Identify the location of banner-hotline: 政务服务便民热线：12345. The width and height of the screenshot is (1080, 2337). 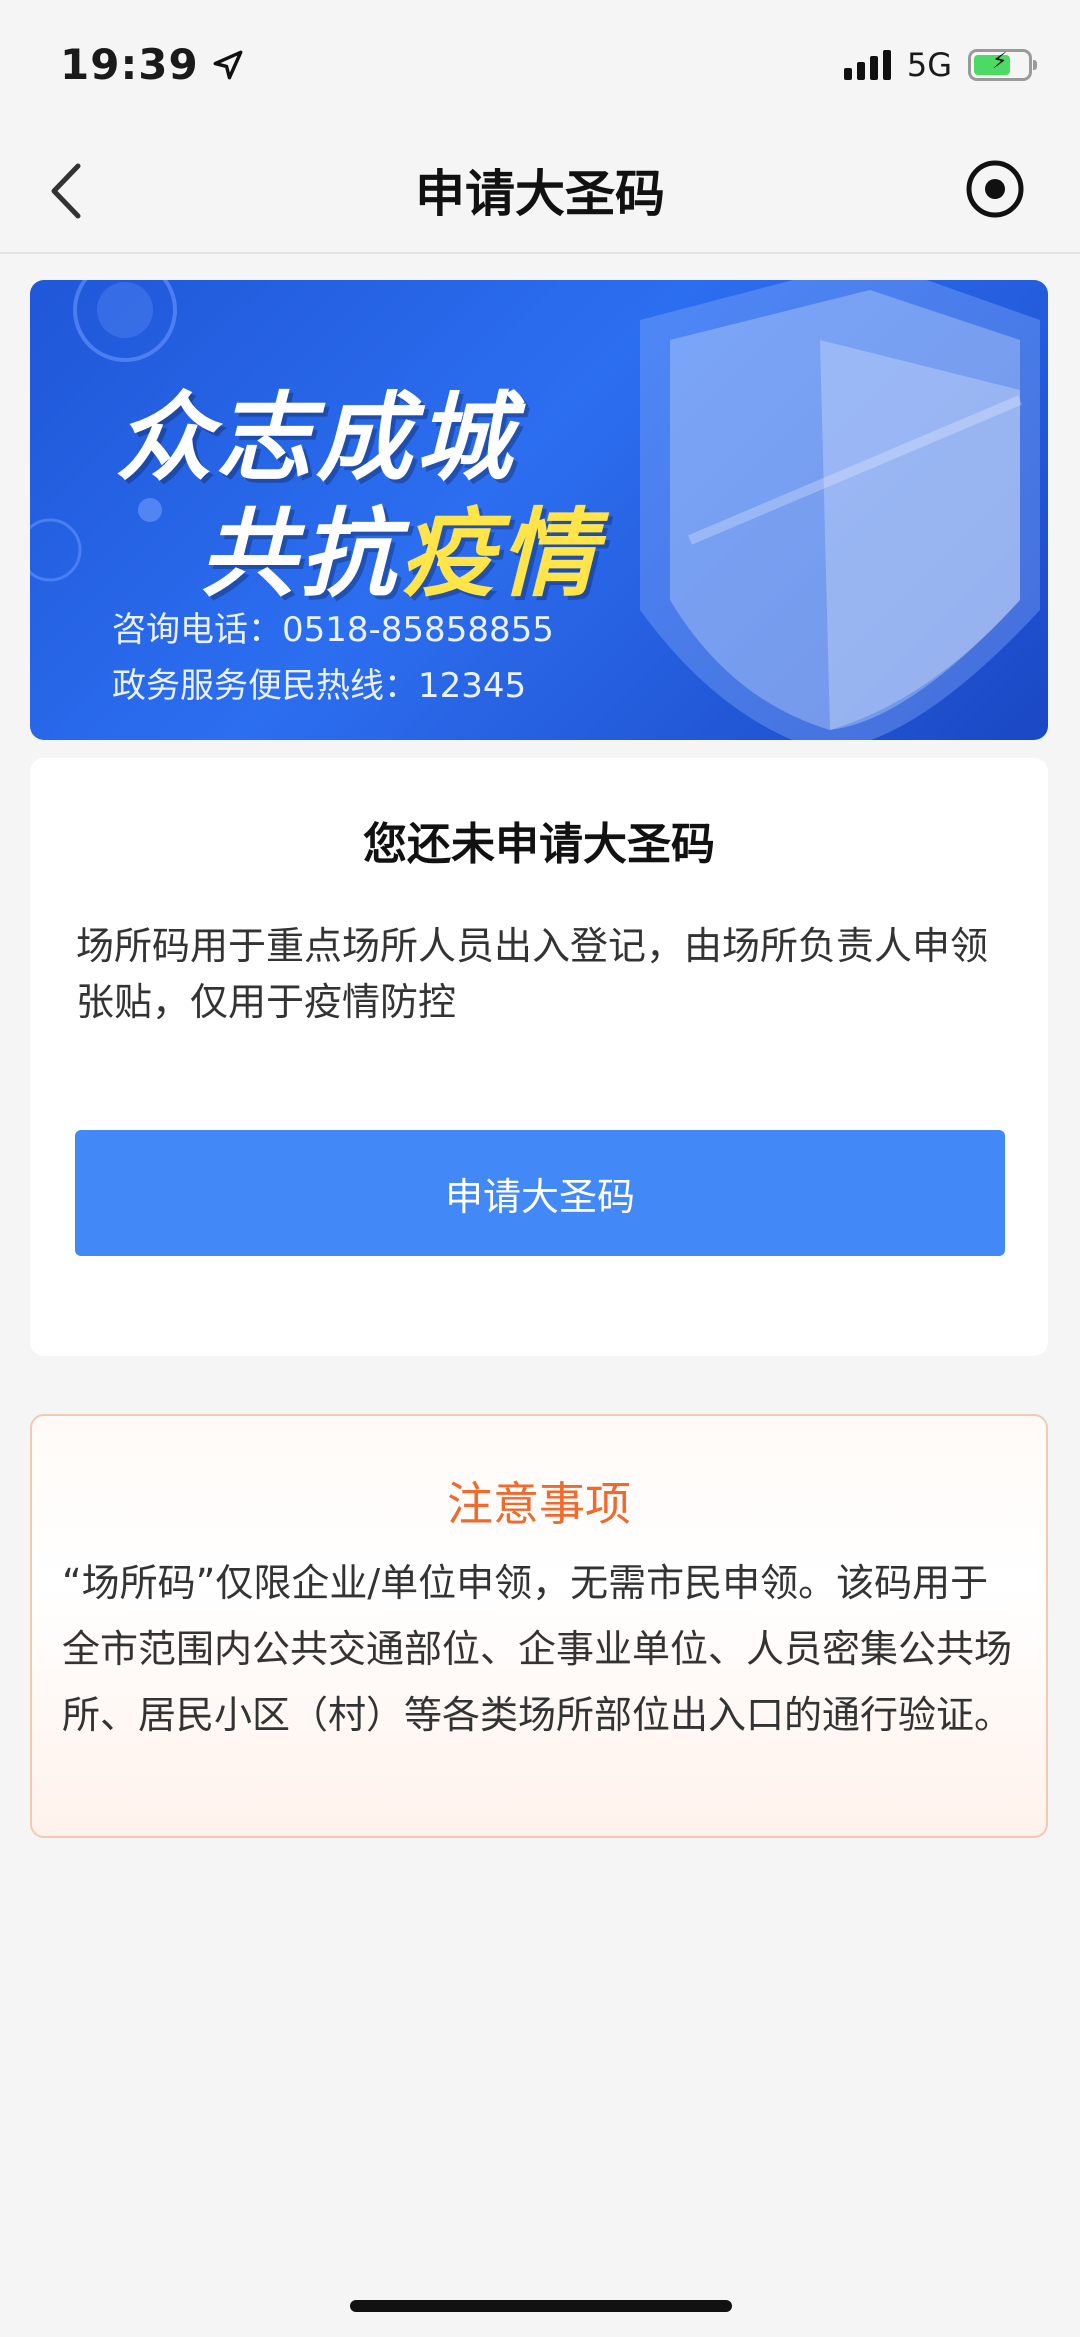
(319, 686).